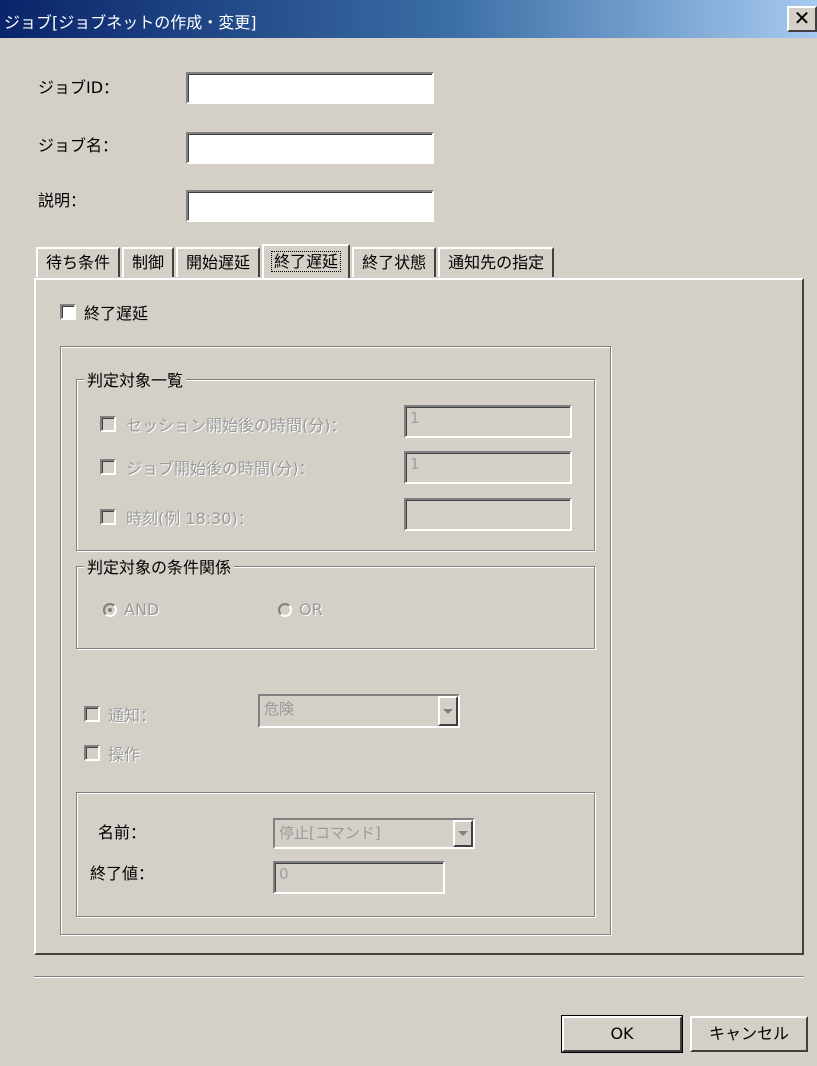 This screenshot has height=1066, width=817. I want to click on notify-level-value: 危険, so click(279, 709).